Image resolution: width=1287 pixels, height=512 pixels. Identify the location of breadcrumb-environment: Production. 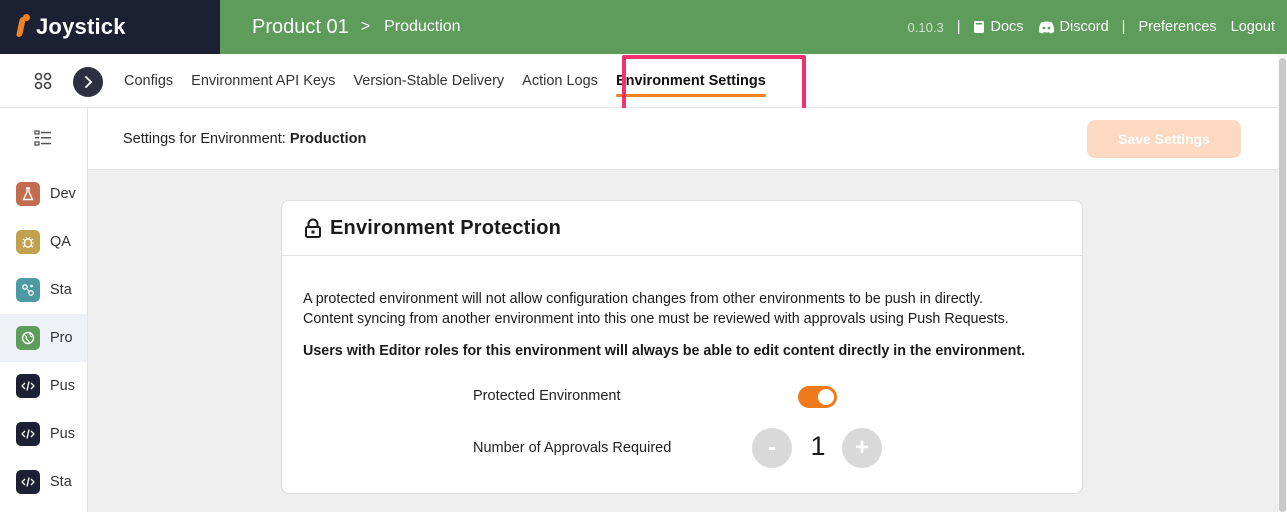
(422, 27).